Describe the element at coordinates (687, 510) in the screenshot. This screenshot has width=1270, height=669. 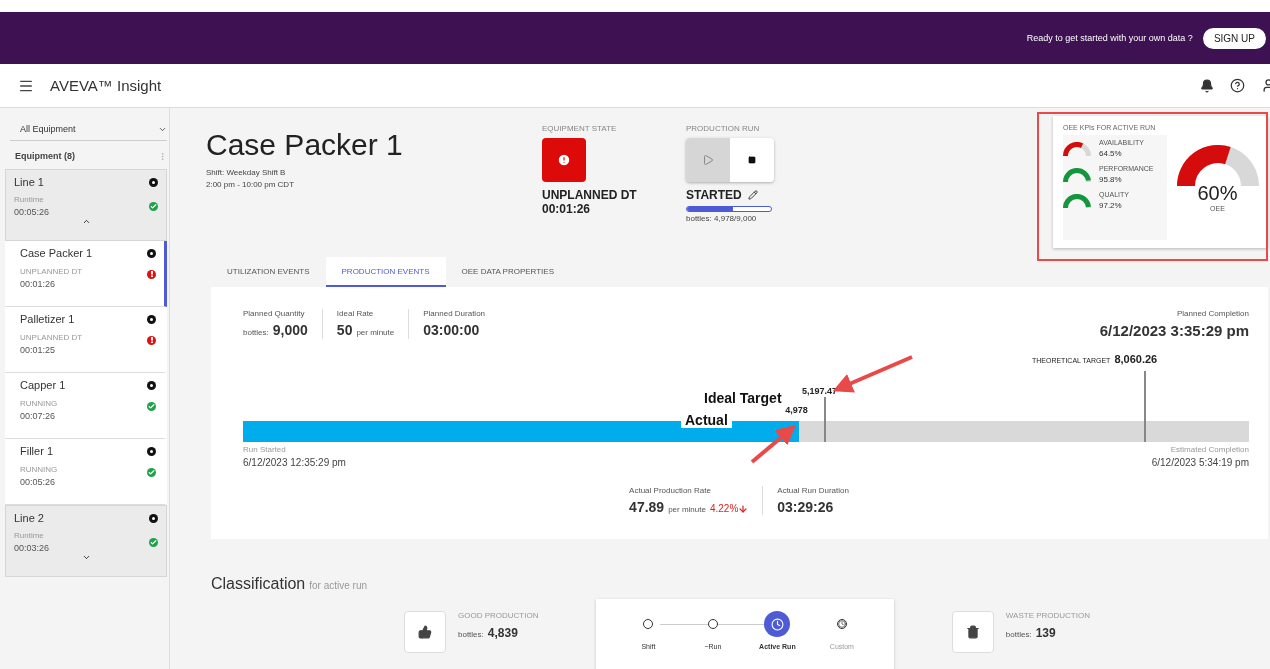
I see `stat-unit: per minute` at that location.